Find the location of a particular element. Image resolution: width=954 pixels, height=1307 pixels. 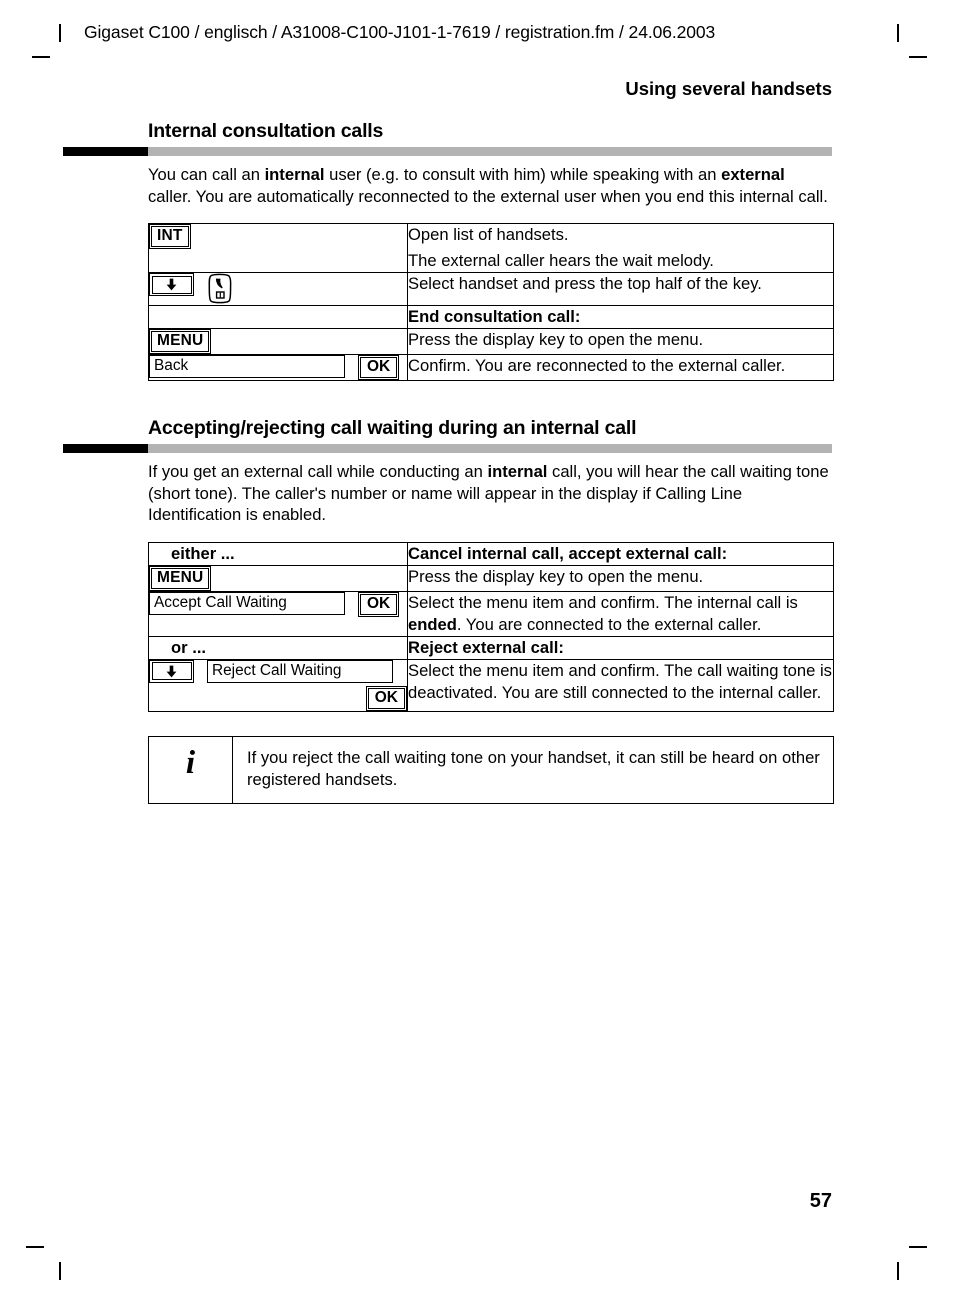

crop-mark-bottom-left-horizontal is located at coordinates (35, 1247).